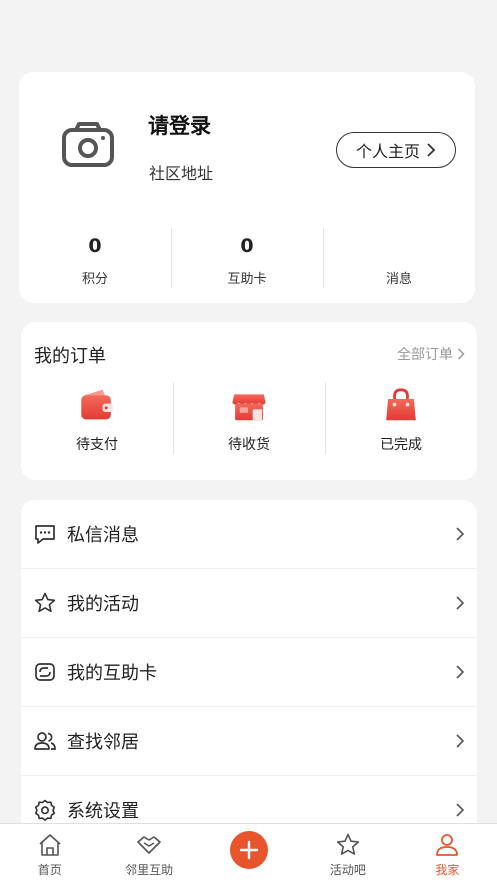  Describe the element at coordinates (149, 870) in the screenshot. I see `tab-label: 邻里互助` at that location.